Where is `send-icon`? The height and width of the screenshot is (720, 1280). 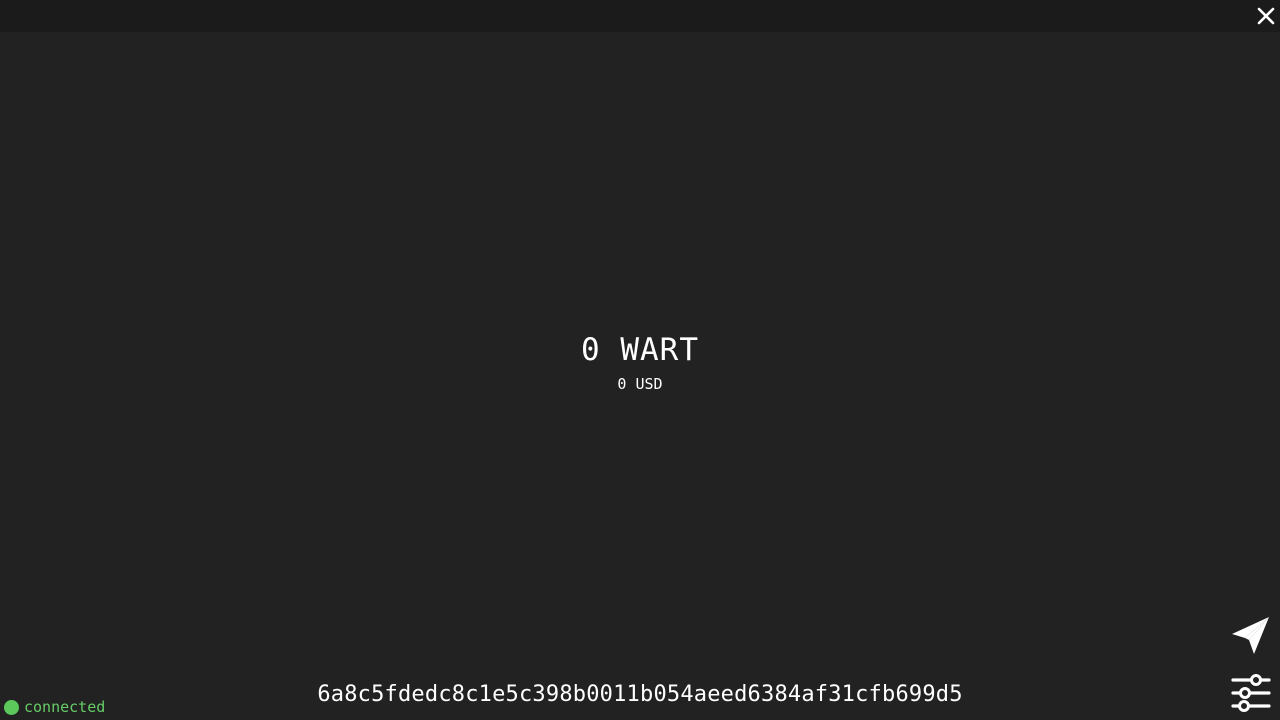 send-icon is located at coordinates (1250, 635).